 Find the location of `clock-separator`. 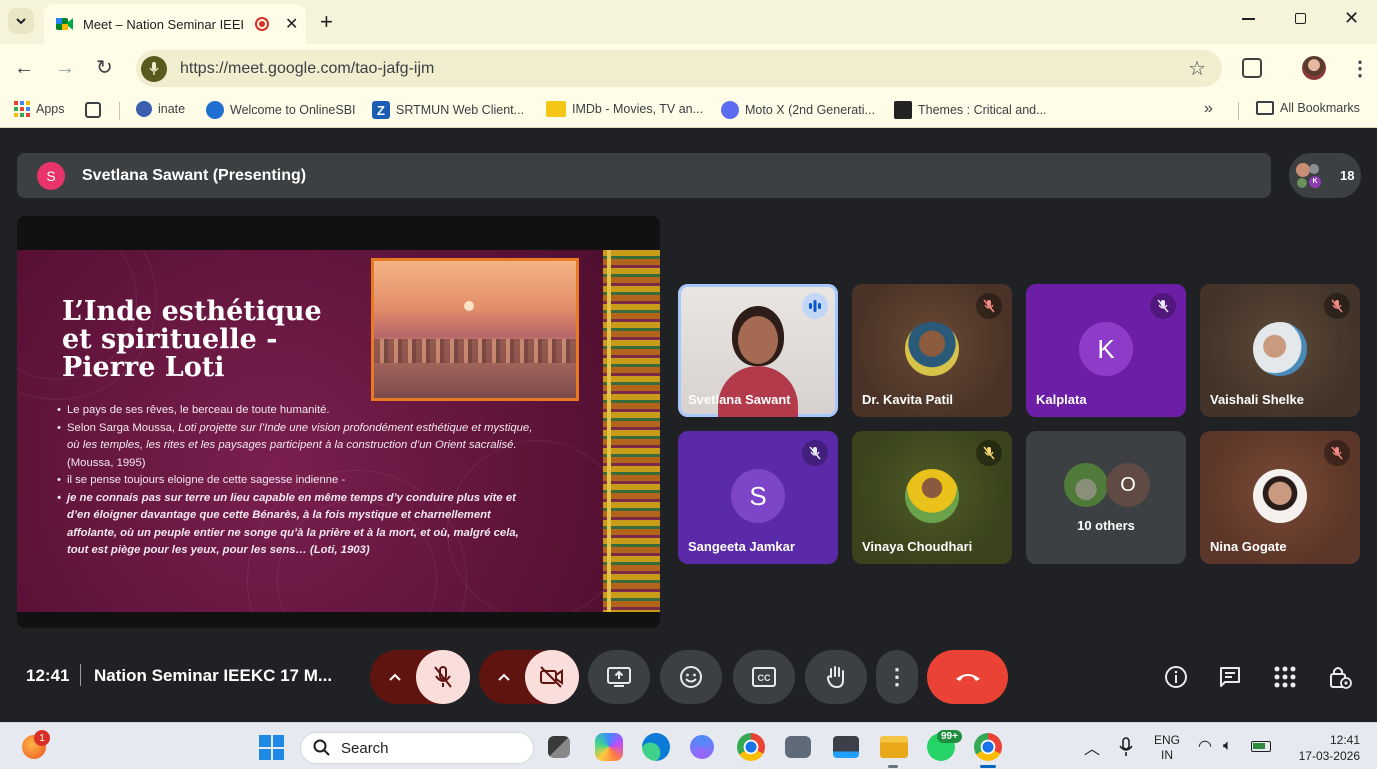

clock-separator is located at coordinates (80, 675).